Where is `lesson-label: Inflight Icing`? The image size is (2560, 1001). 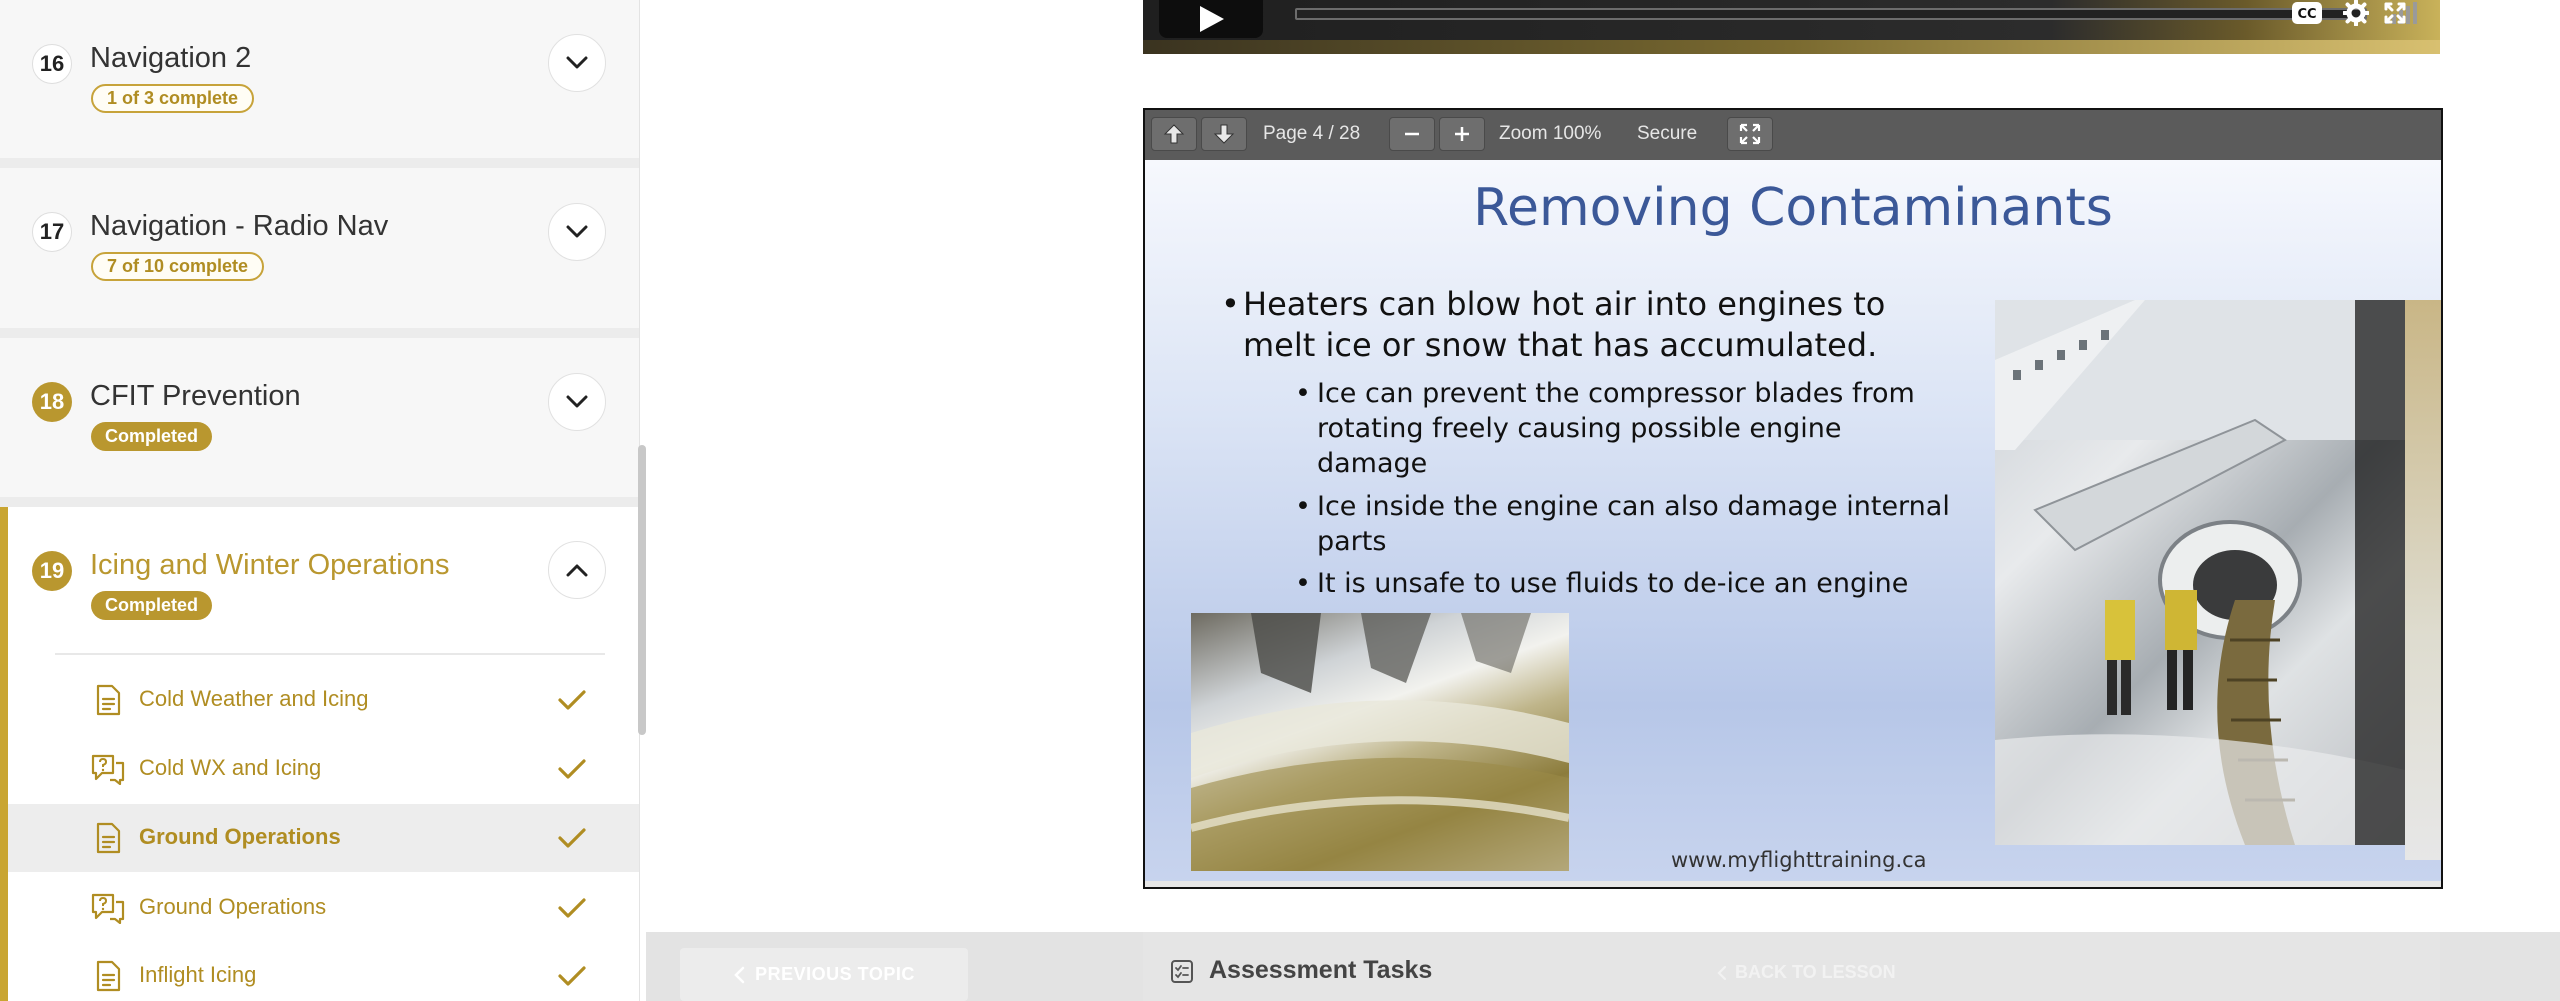
lesson-label: Inflight Icing is located at coordinates (198, 974).